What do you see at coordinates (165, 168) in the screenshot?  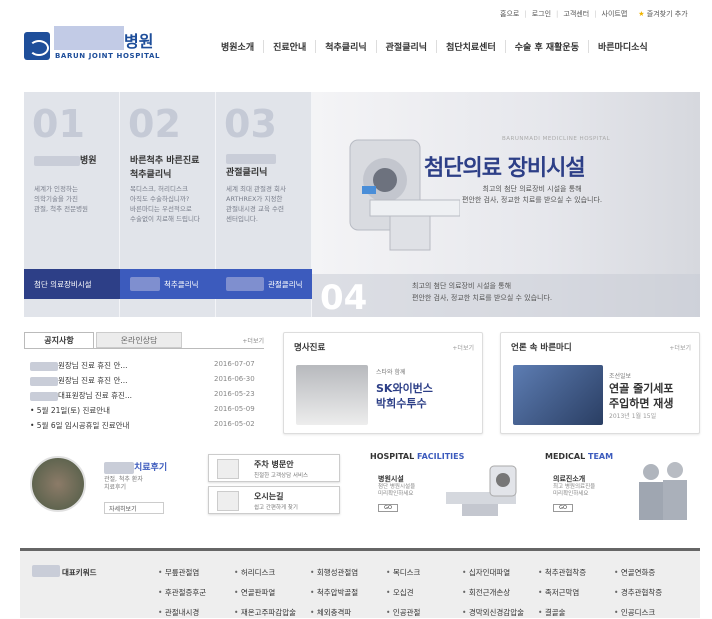 I see `hero-col-title: 바른척추 바른진료 척추클리닉` at bounding box center [165, 168].